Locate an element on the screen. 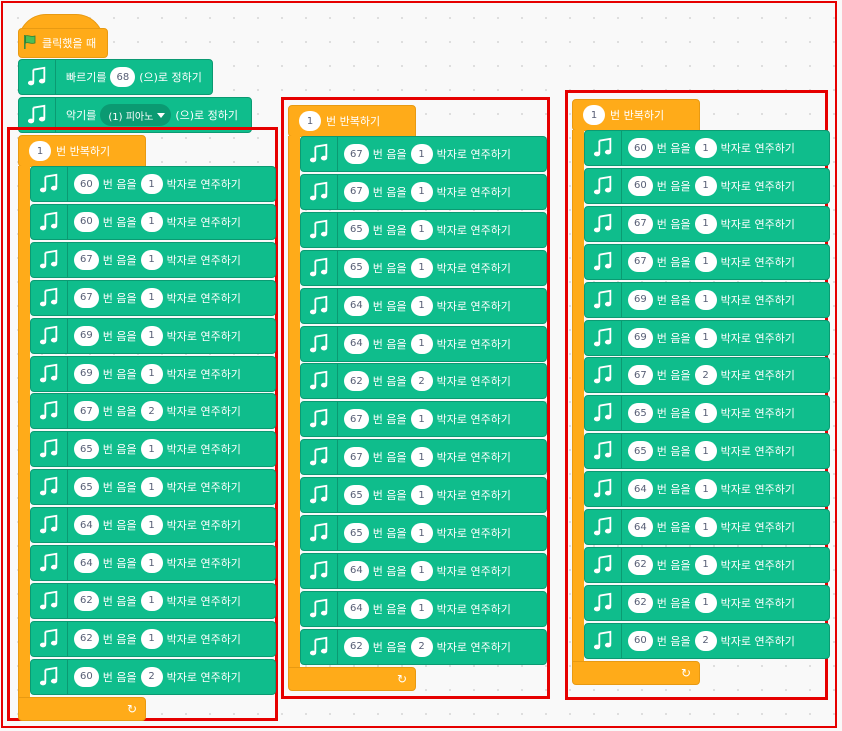  set-instrument-block: 악기를 (1) 피아노 (으)로 정하기 is located at coordinates (135, 115).